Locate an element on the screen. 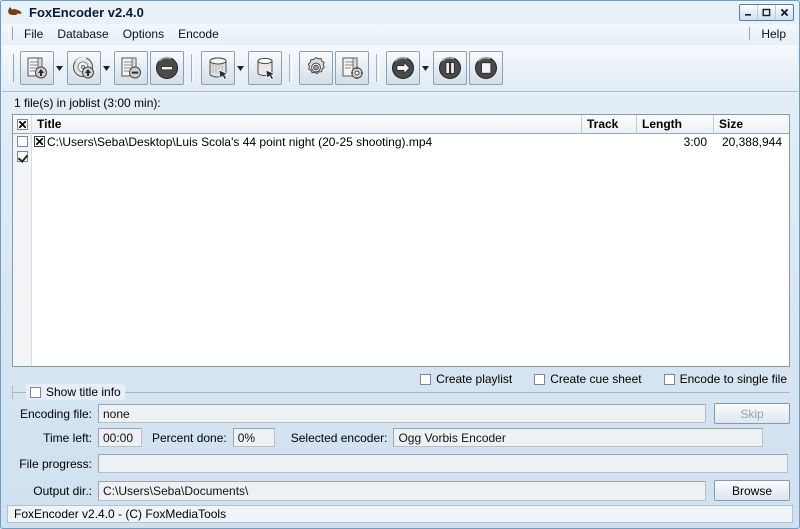  status-bar: FoxEncoder v2.4.0 - (C) FoxMediaTools is located at coordinates (400, 514).